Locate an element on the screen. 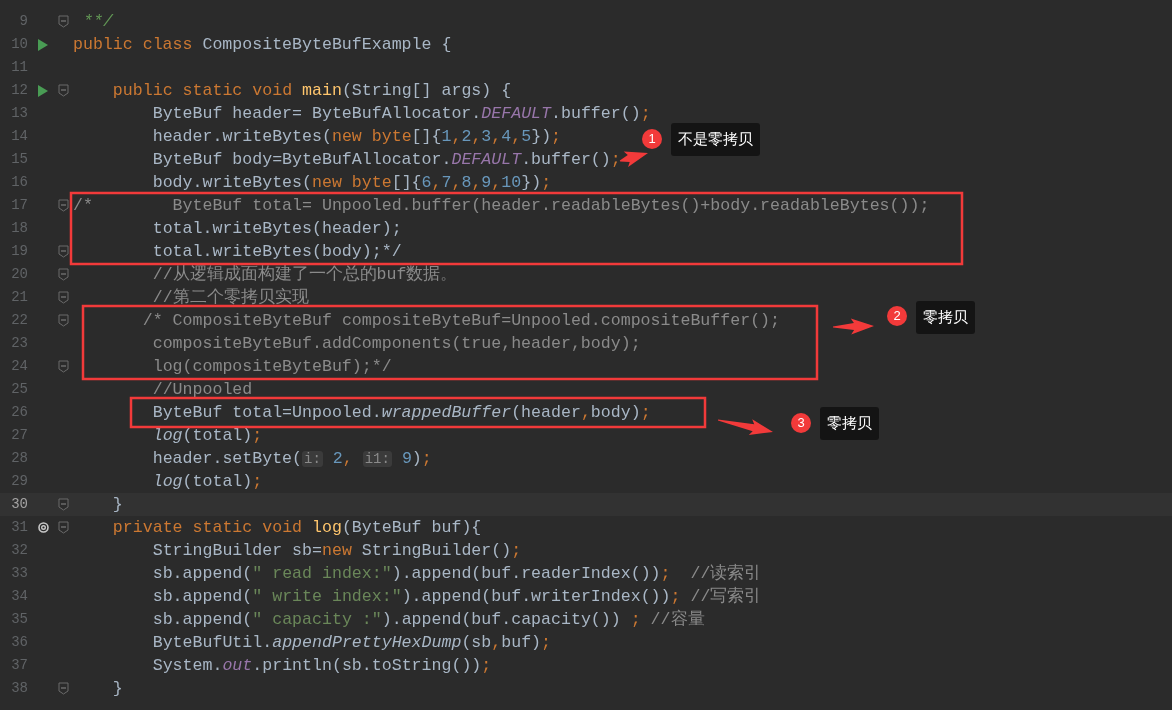  code-line: ByteBuf body=ByteBufAllocator.DEFAULT.buffer(); is located at coordinates (386, 159).